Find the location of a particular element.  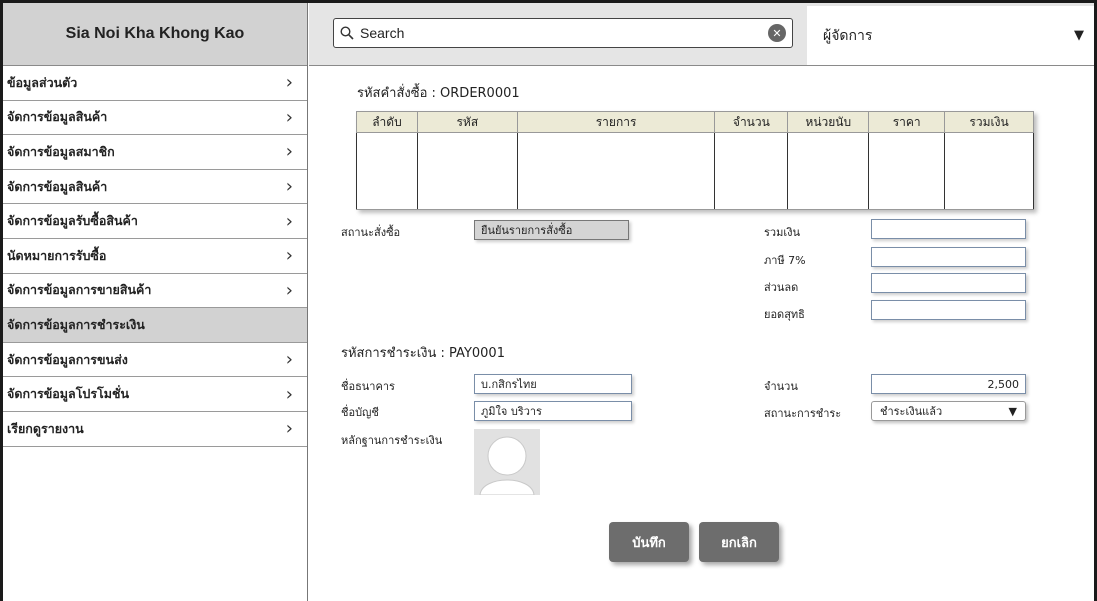

payment-status-select: ชำระเงินแล้ว ▼ is located at coordinates (948, 411).